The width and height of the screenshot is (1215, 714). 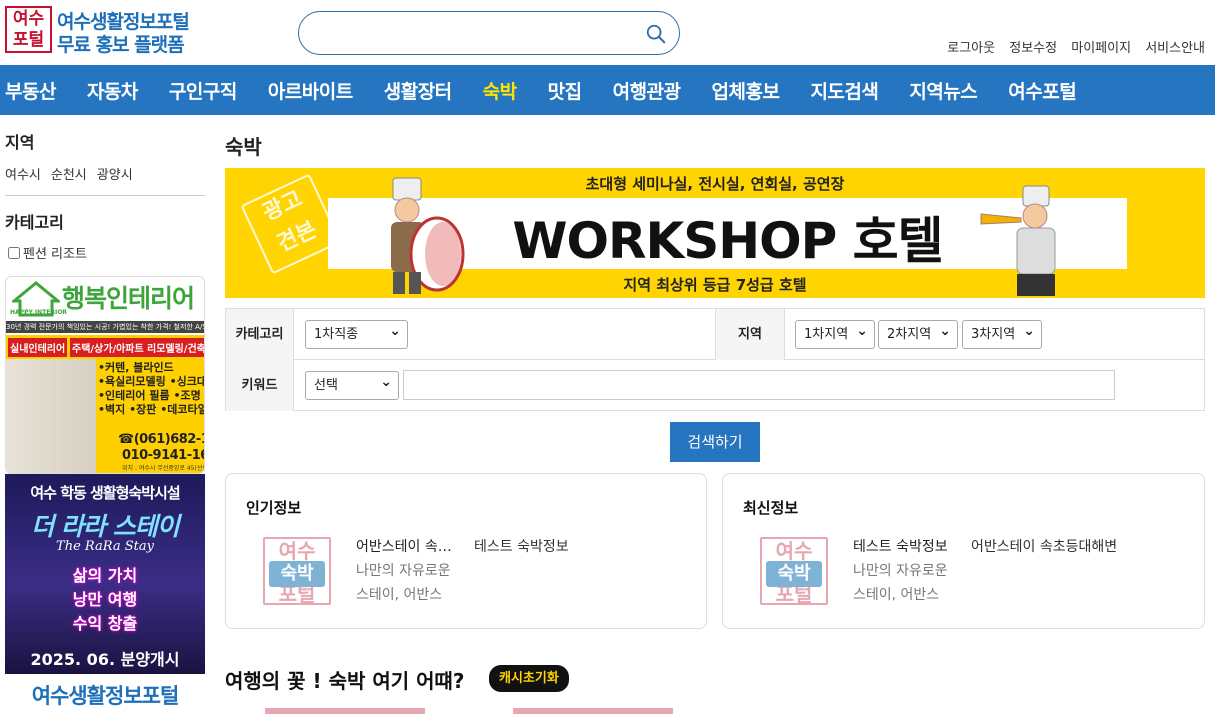 What do you see at coordinates (750, 334) in the screenshot?
I see `region-label: 지역` at bounding box center [750, 334].